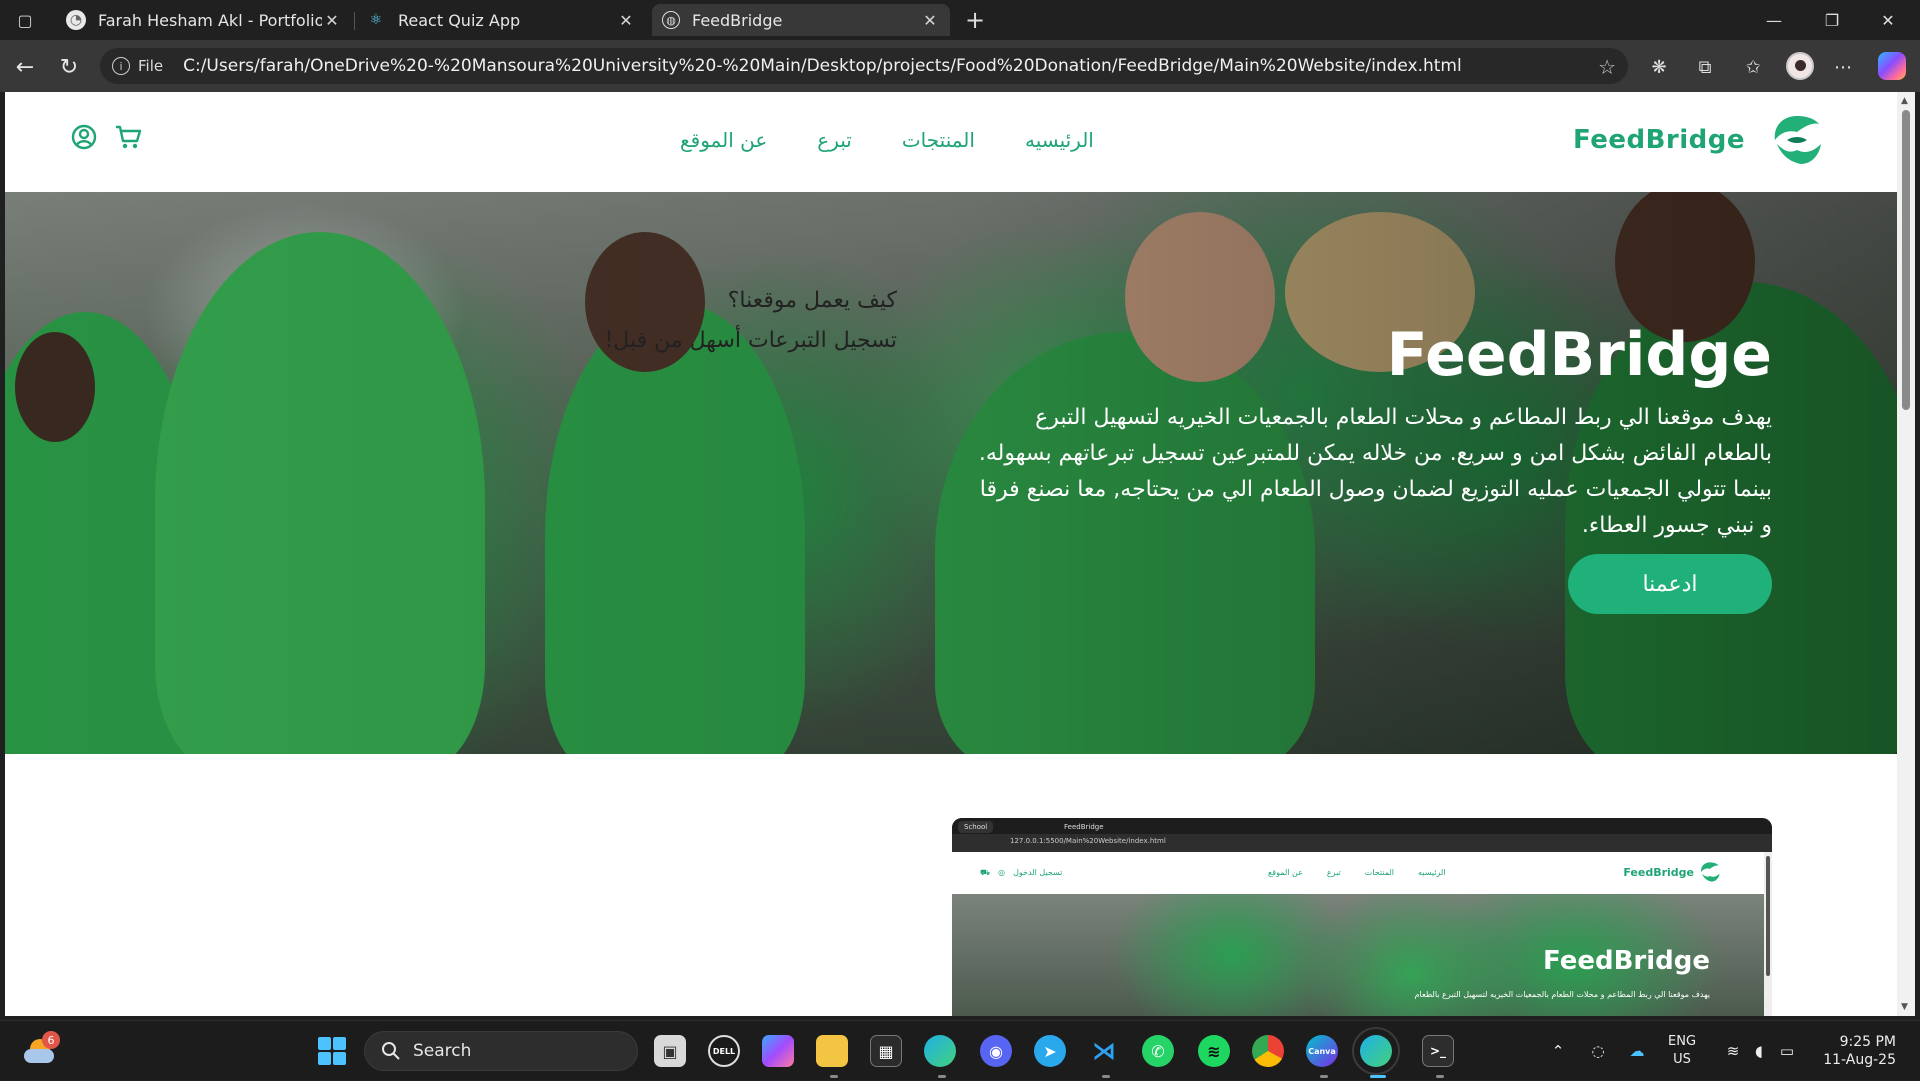 This screenshot has height=1081, width=1920. Describe the element at coordinates (938, 140) in the screenshot. I see `nav-products: المنتجات` at that location.